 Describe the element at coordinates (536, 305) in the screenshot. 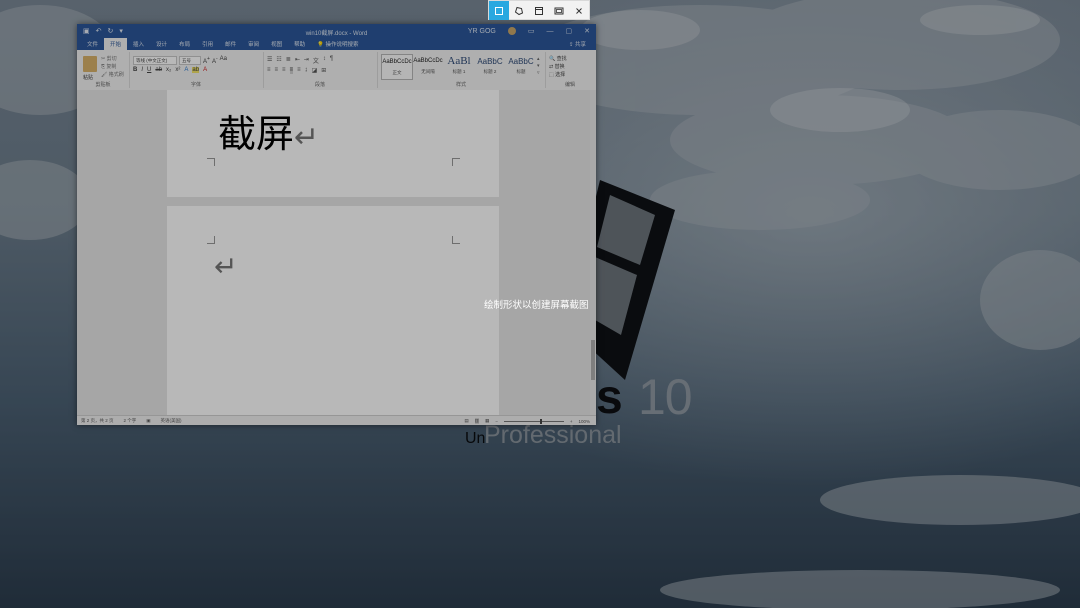

I see `snip-hint: 绘制形状以创建屏幕截图` at that location.